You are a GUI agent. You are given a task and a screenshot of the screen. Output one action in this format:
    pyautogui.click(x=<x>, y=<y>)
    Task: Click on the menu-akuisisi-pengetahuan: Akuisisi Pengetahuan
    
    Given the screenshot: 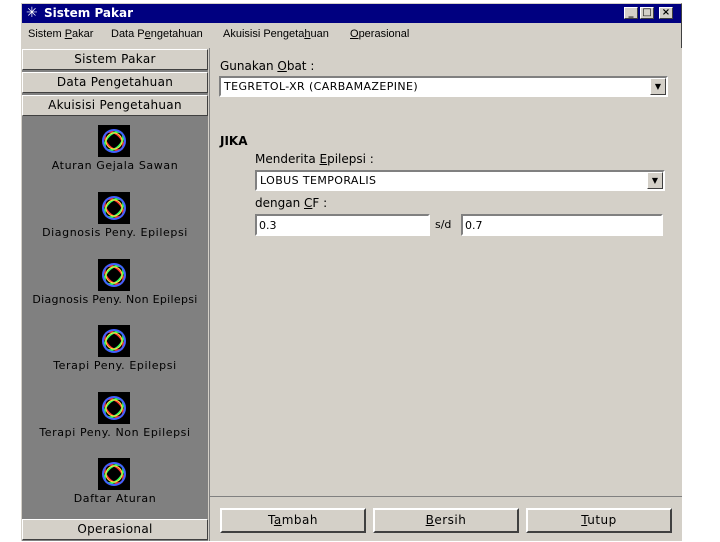 What is the action you would take?
    pyautogui.click(x=276, y=34)
    